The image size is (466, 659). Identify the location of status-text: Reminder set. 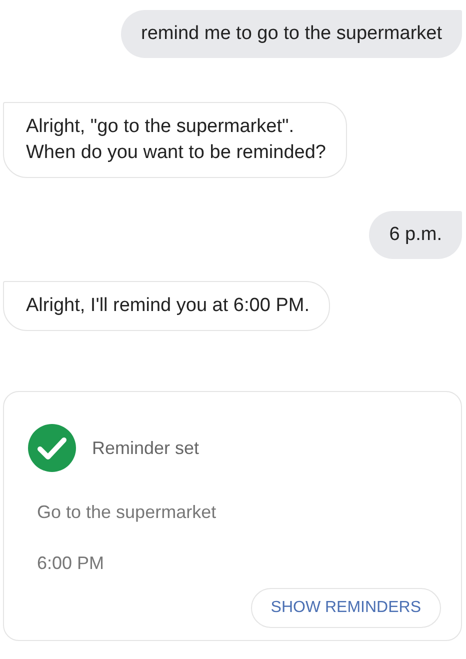
(146, 448).